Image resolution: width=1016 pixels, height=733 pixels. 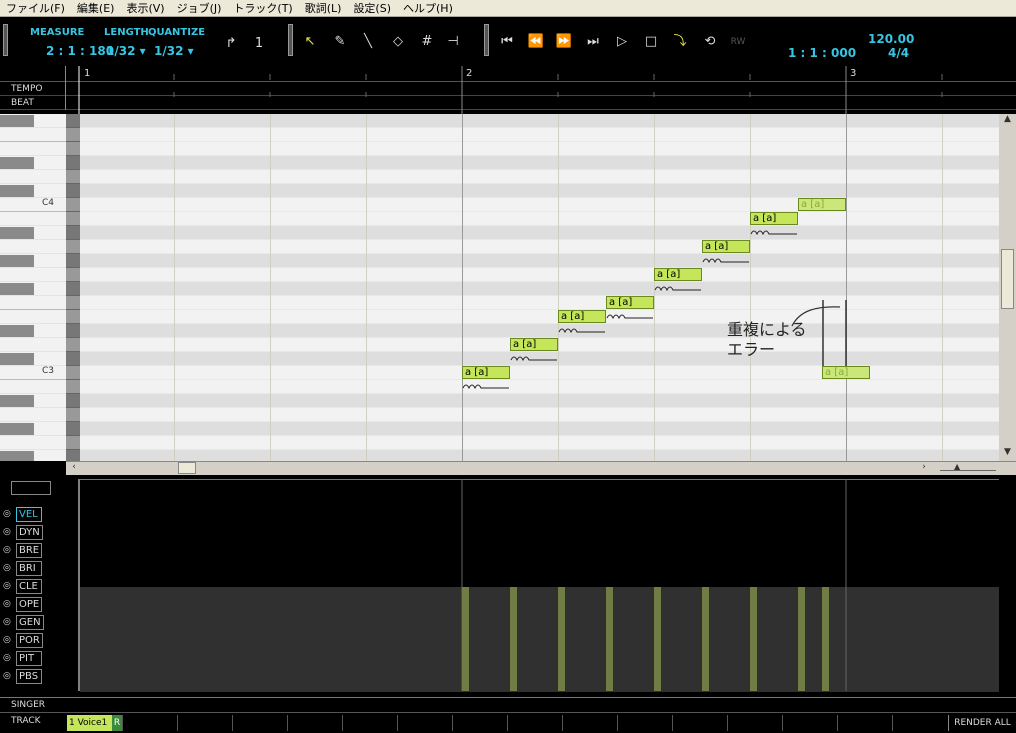 What do you see at coordinates (651, 42) in the screenshot?
I see `stop-icon: □` at bounding box center [651, 42].